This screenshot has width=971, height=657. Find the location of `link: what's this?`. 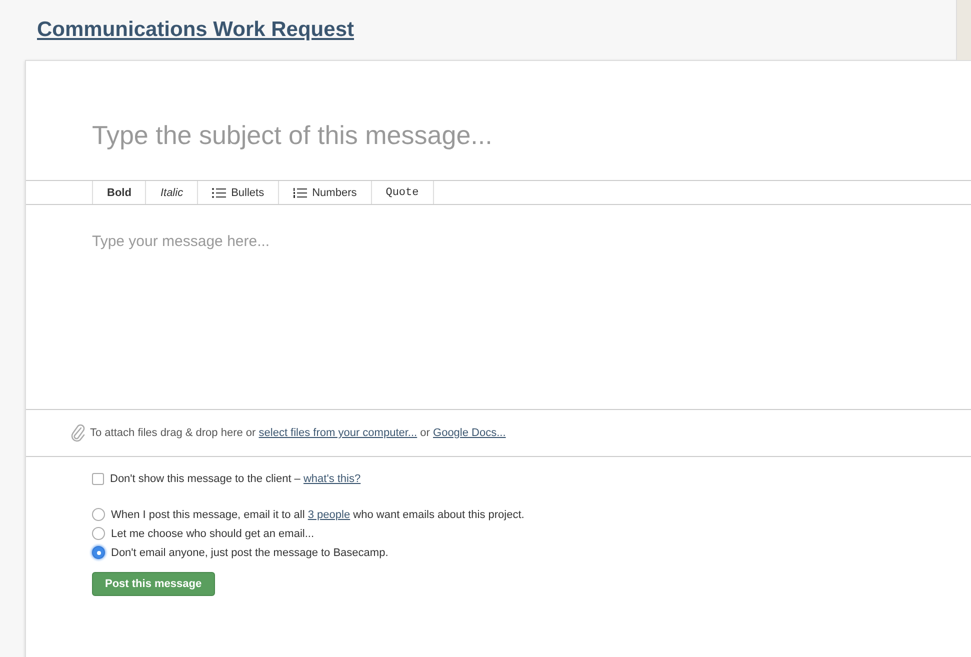

link: what's this? is located at coordinates (332, 478).